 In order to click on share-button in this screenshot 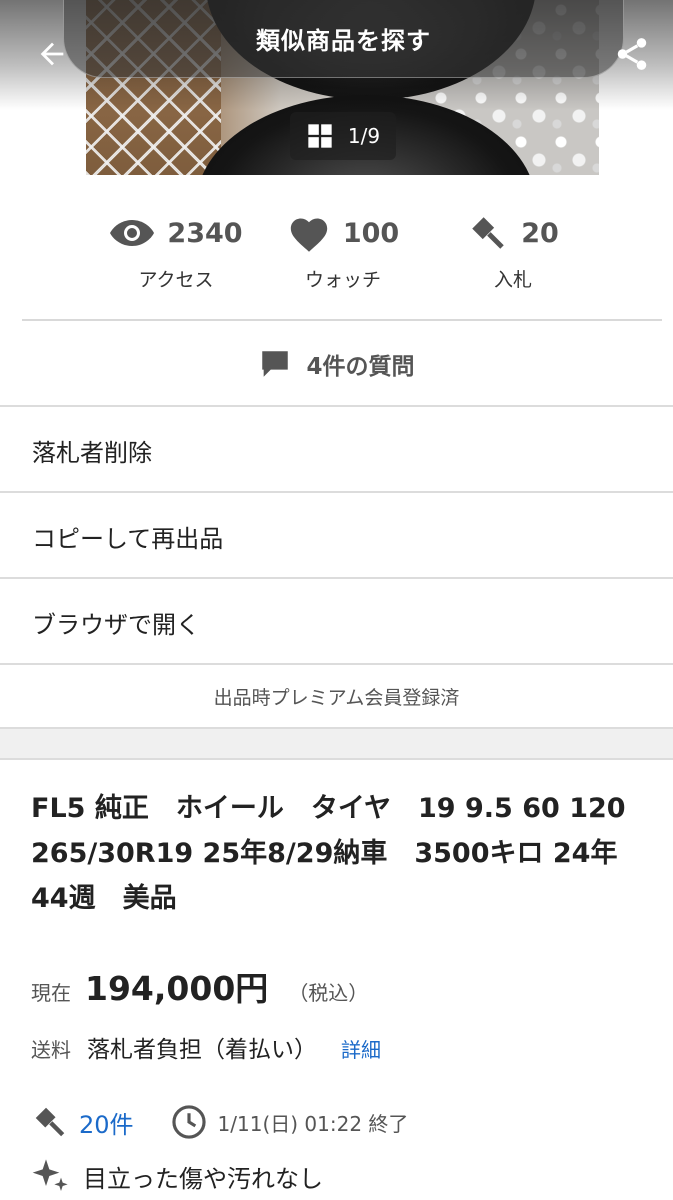, I will do `click(632, 54)`.